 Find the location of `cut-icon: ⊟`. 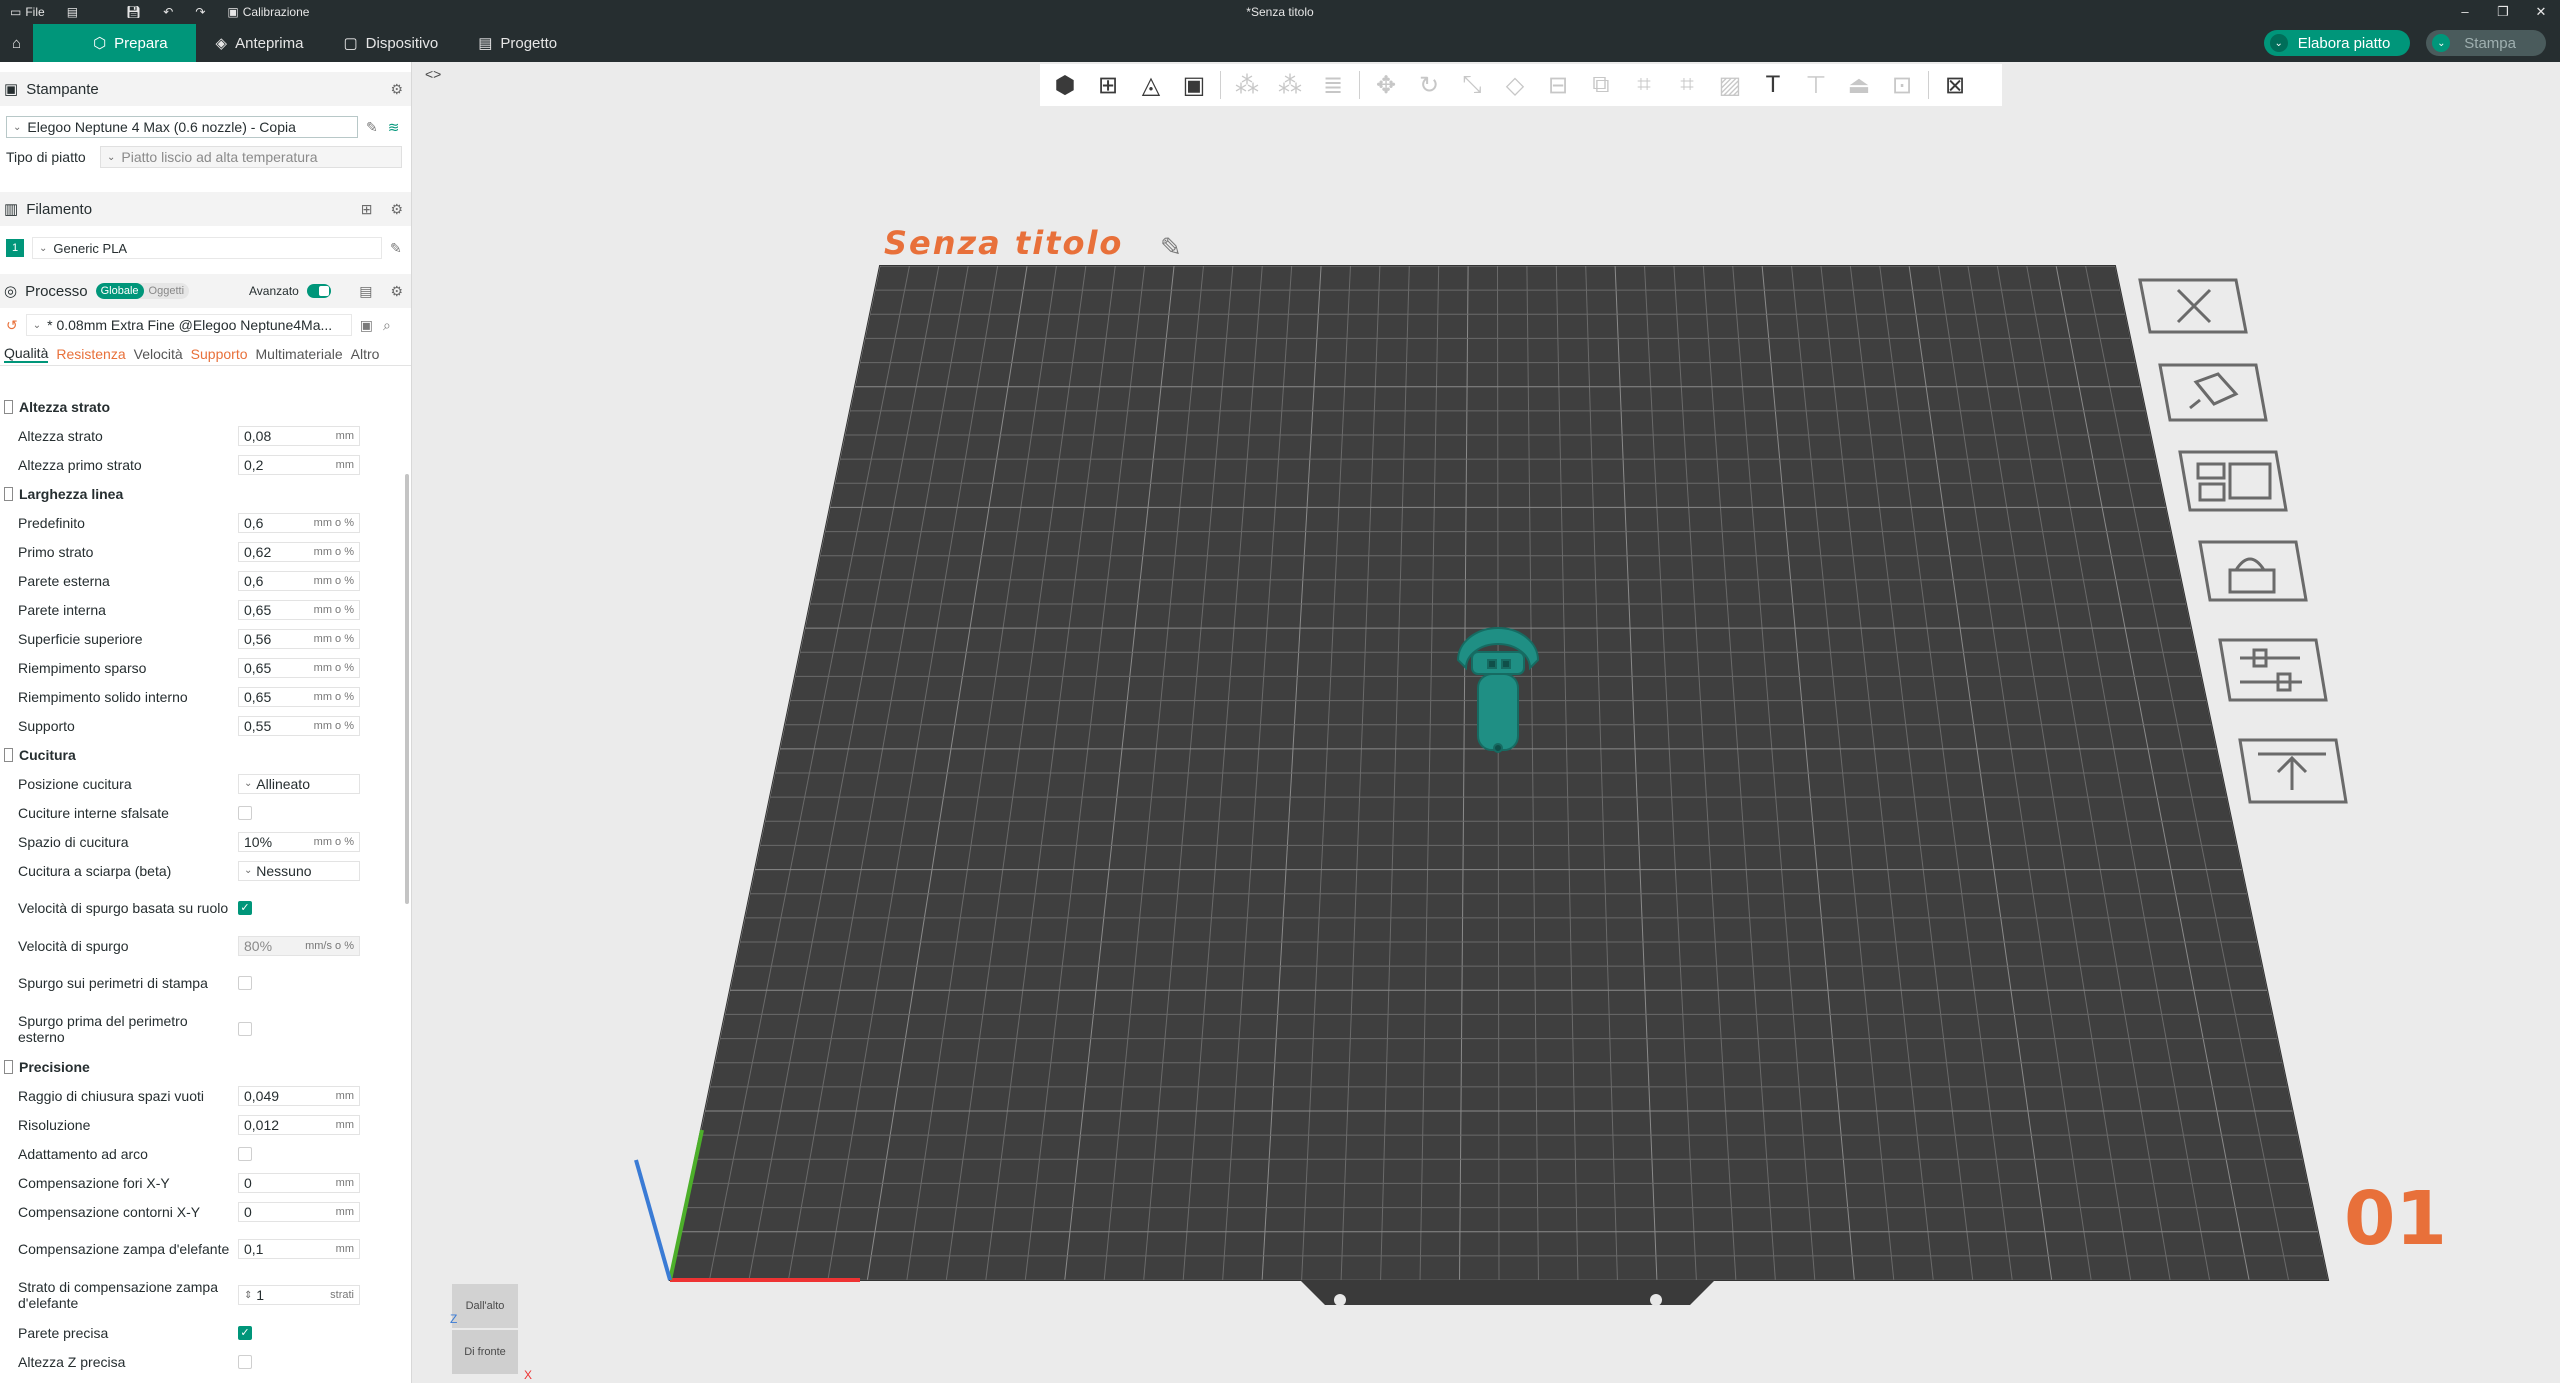

cut-icon: ⊟ is located at coordinates (1558, 85).